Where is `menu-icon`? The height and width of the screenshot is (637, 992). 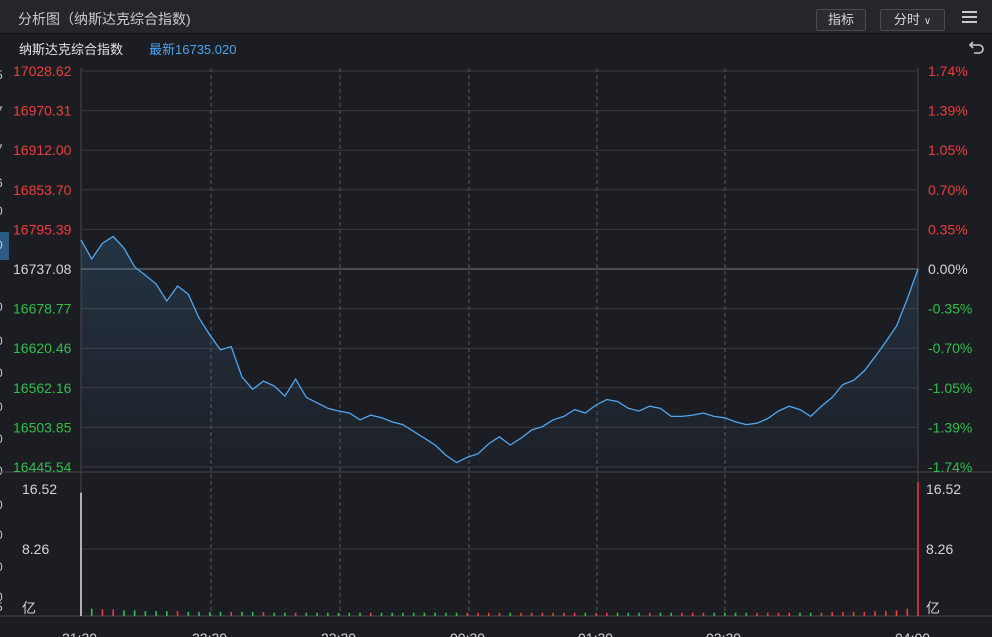
menu-icon is located at coordinates (969, 18).